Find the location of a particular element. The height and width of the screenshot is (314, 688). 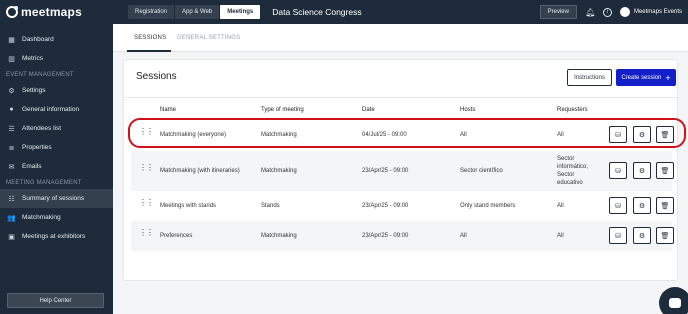

create-session-button: Create session + is located at coordinates (646, 77).